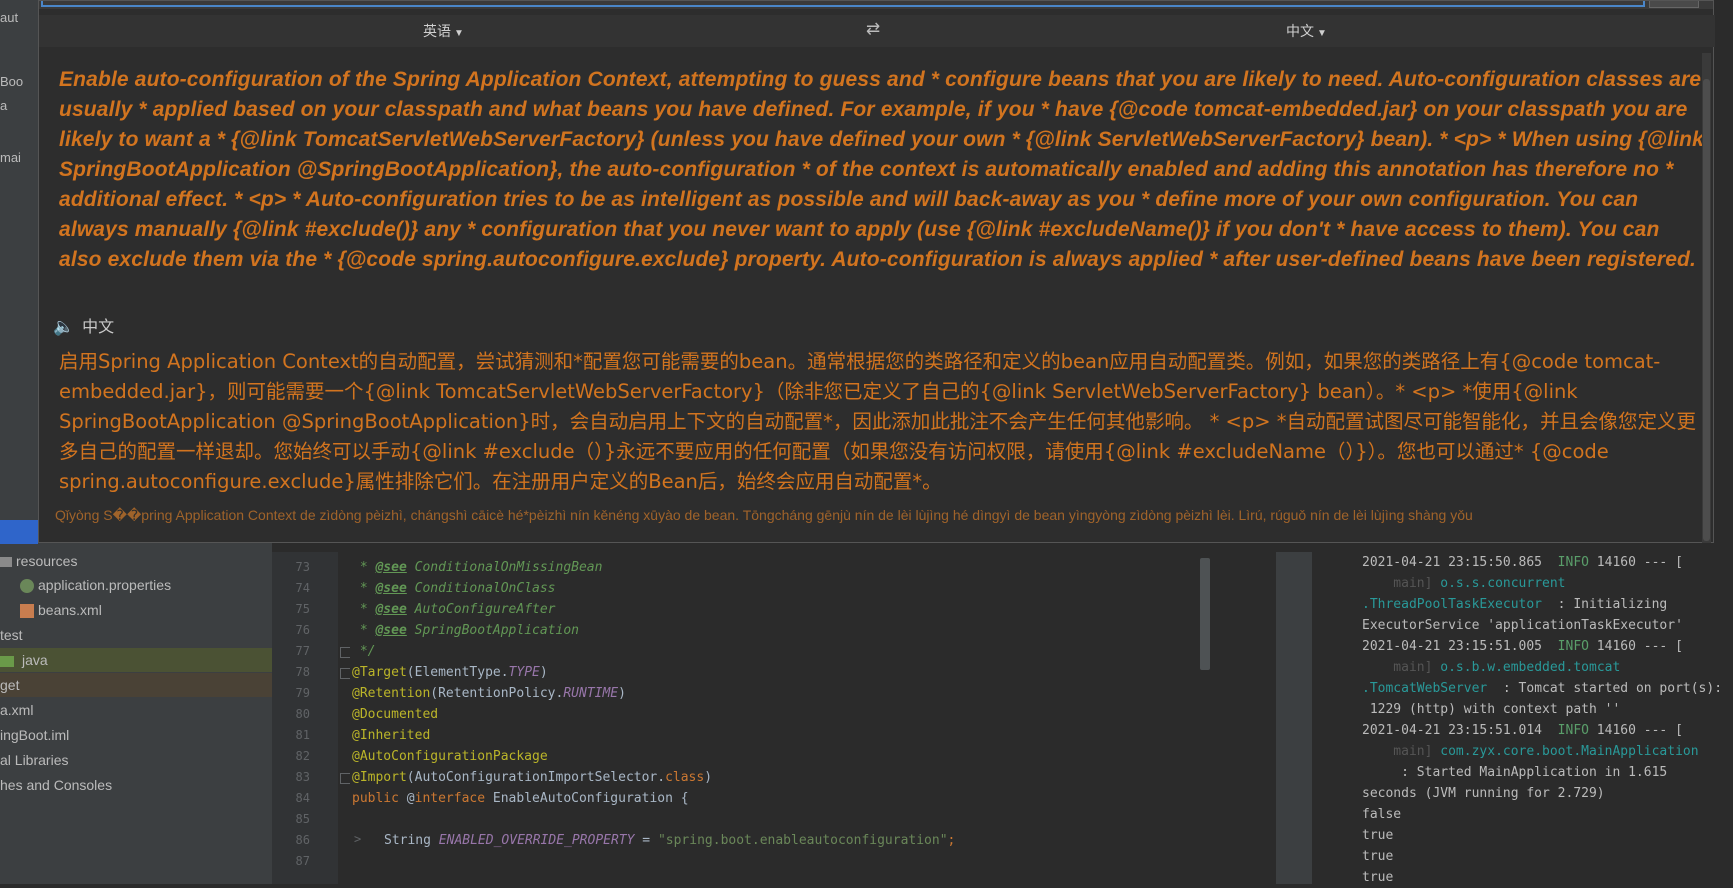 This screenshot has height=888, width=1733. What do you see at coordinates (136, 785) in the screenshot?
I see `tree-item-scratches: hes and Consoles` at bounding box center [136, 785].